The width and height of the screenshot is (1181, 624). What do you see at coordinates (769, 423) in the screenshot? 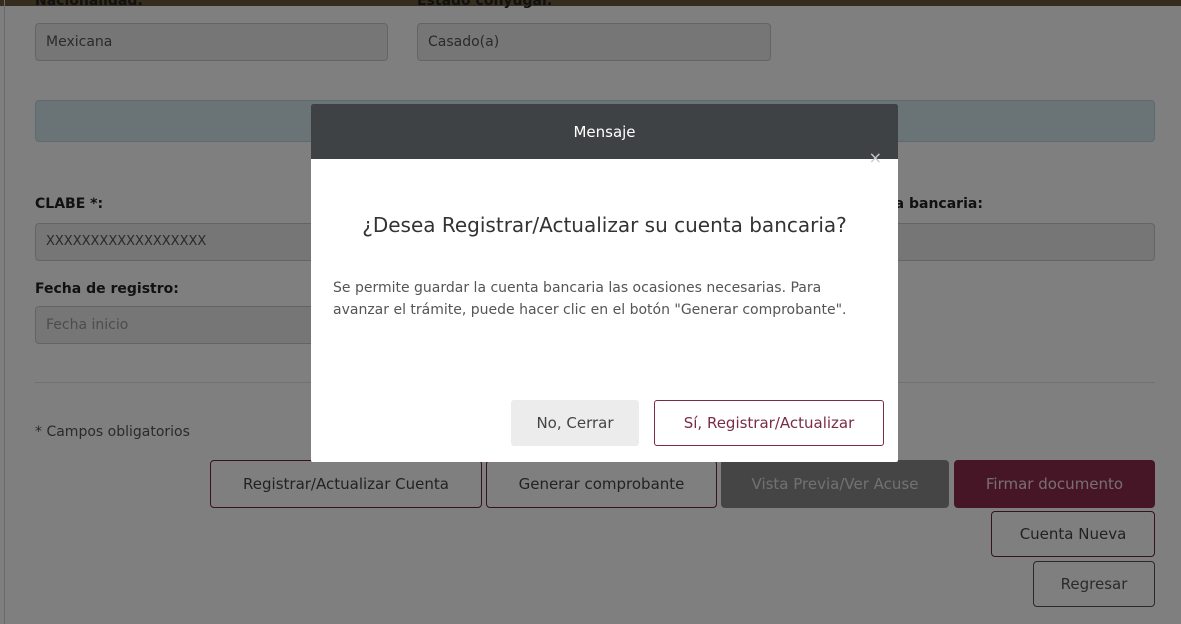
I see `si-registrar-actualizar-button: Sí, Registrar/Actualizar` at bounding box center [769, 423].